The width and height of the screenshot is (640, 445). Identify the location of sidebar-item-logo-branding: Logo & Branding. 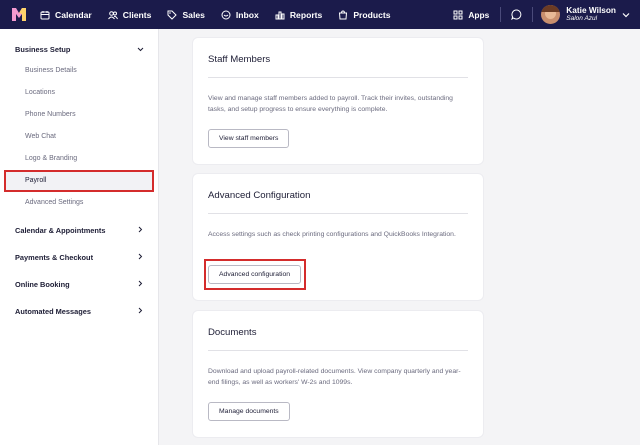
(51, 158).